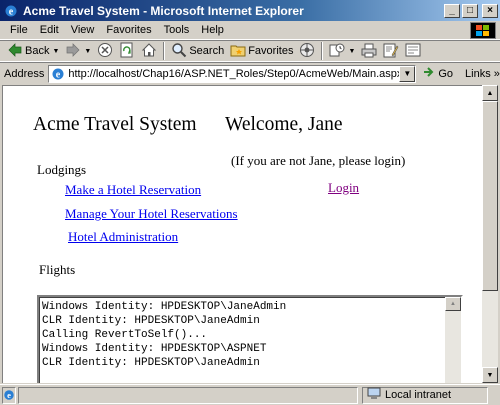  What do you see at coordinates (446, 73) in the screenshot?
I see `go-label: Go` at bounding box center [446, 73].